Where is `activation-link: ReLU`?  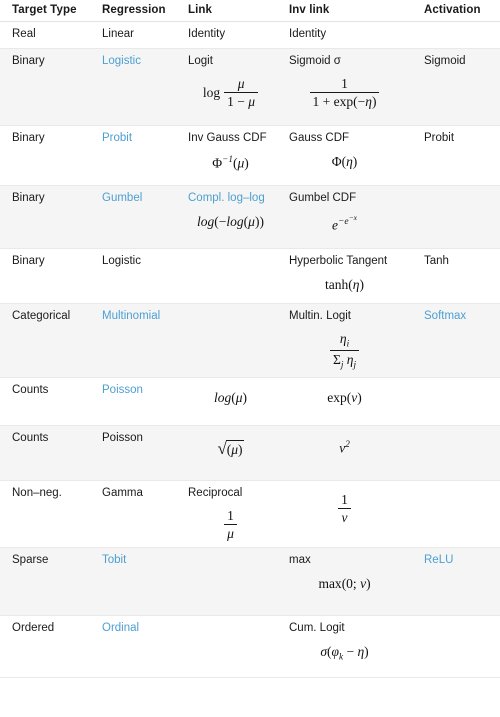 activation-link: ReLU is located at coordinates (459, 561).